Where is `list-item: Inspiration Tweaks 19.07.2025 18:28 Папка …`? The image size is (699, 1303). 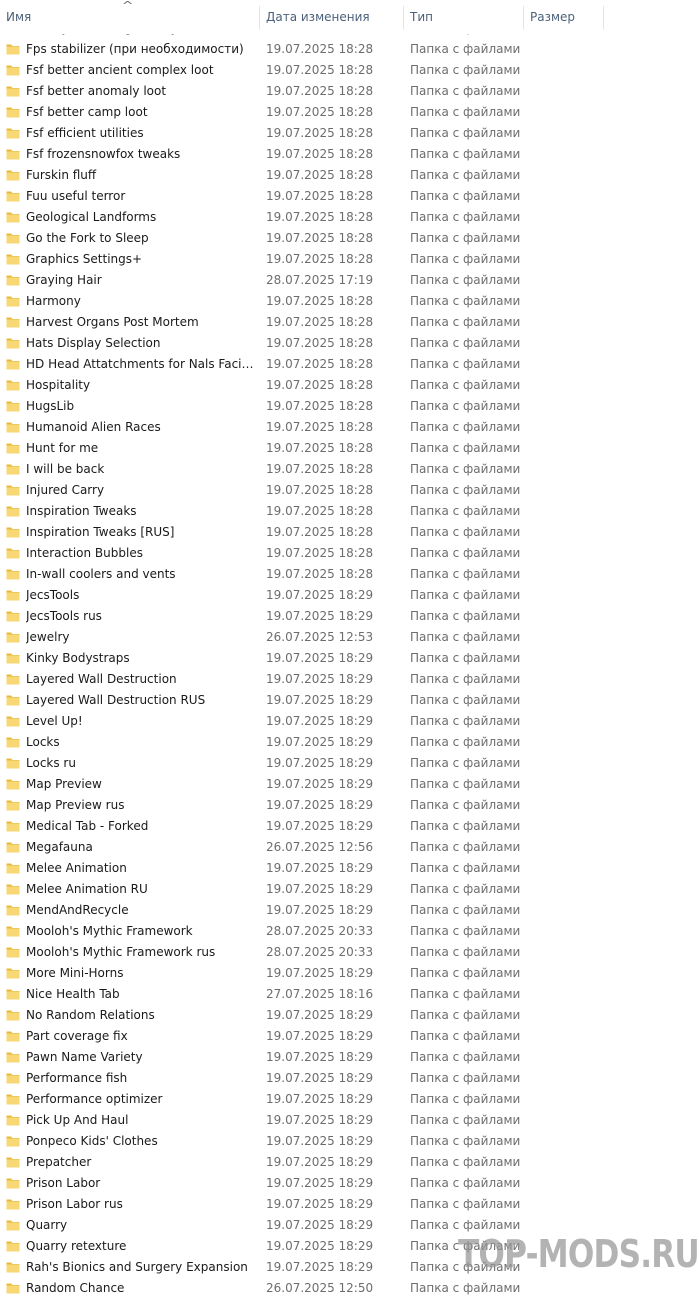 list-item: Inspiration Tweaks 19.07.2025 18:28 Папка … is located at coordinates (349, 511).